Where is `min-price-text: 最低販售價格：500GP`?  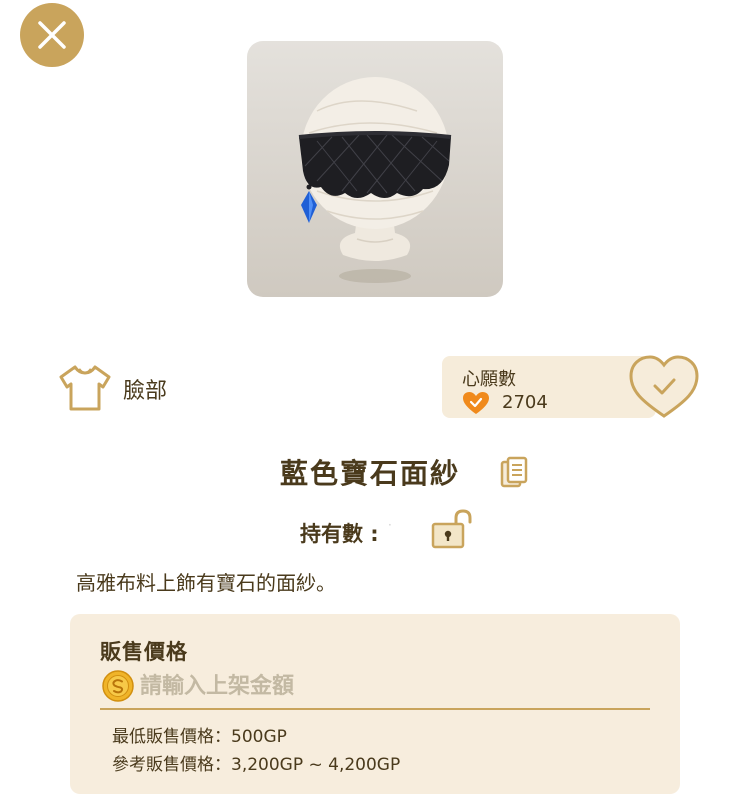
min-price-text: 最低販售價格：500GP is located at coordinates (199, 737).